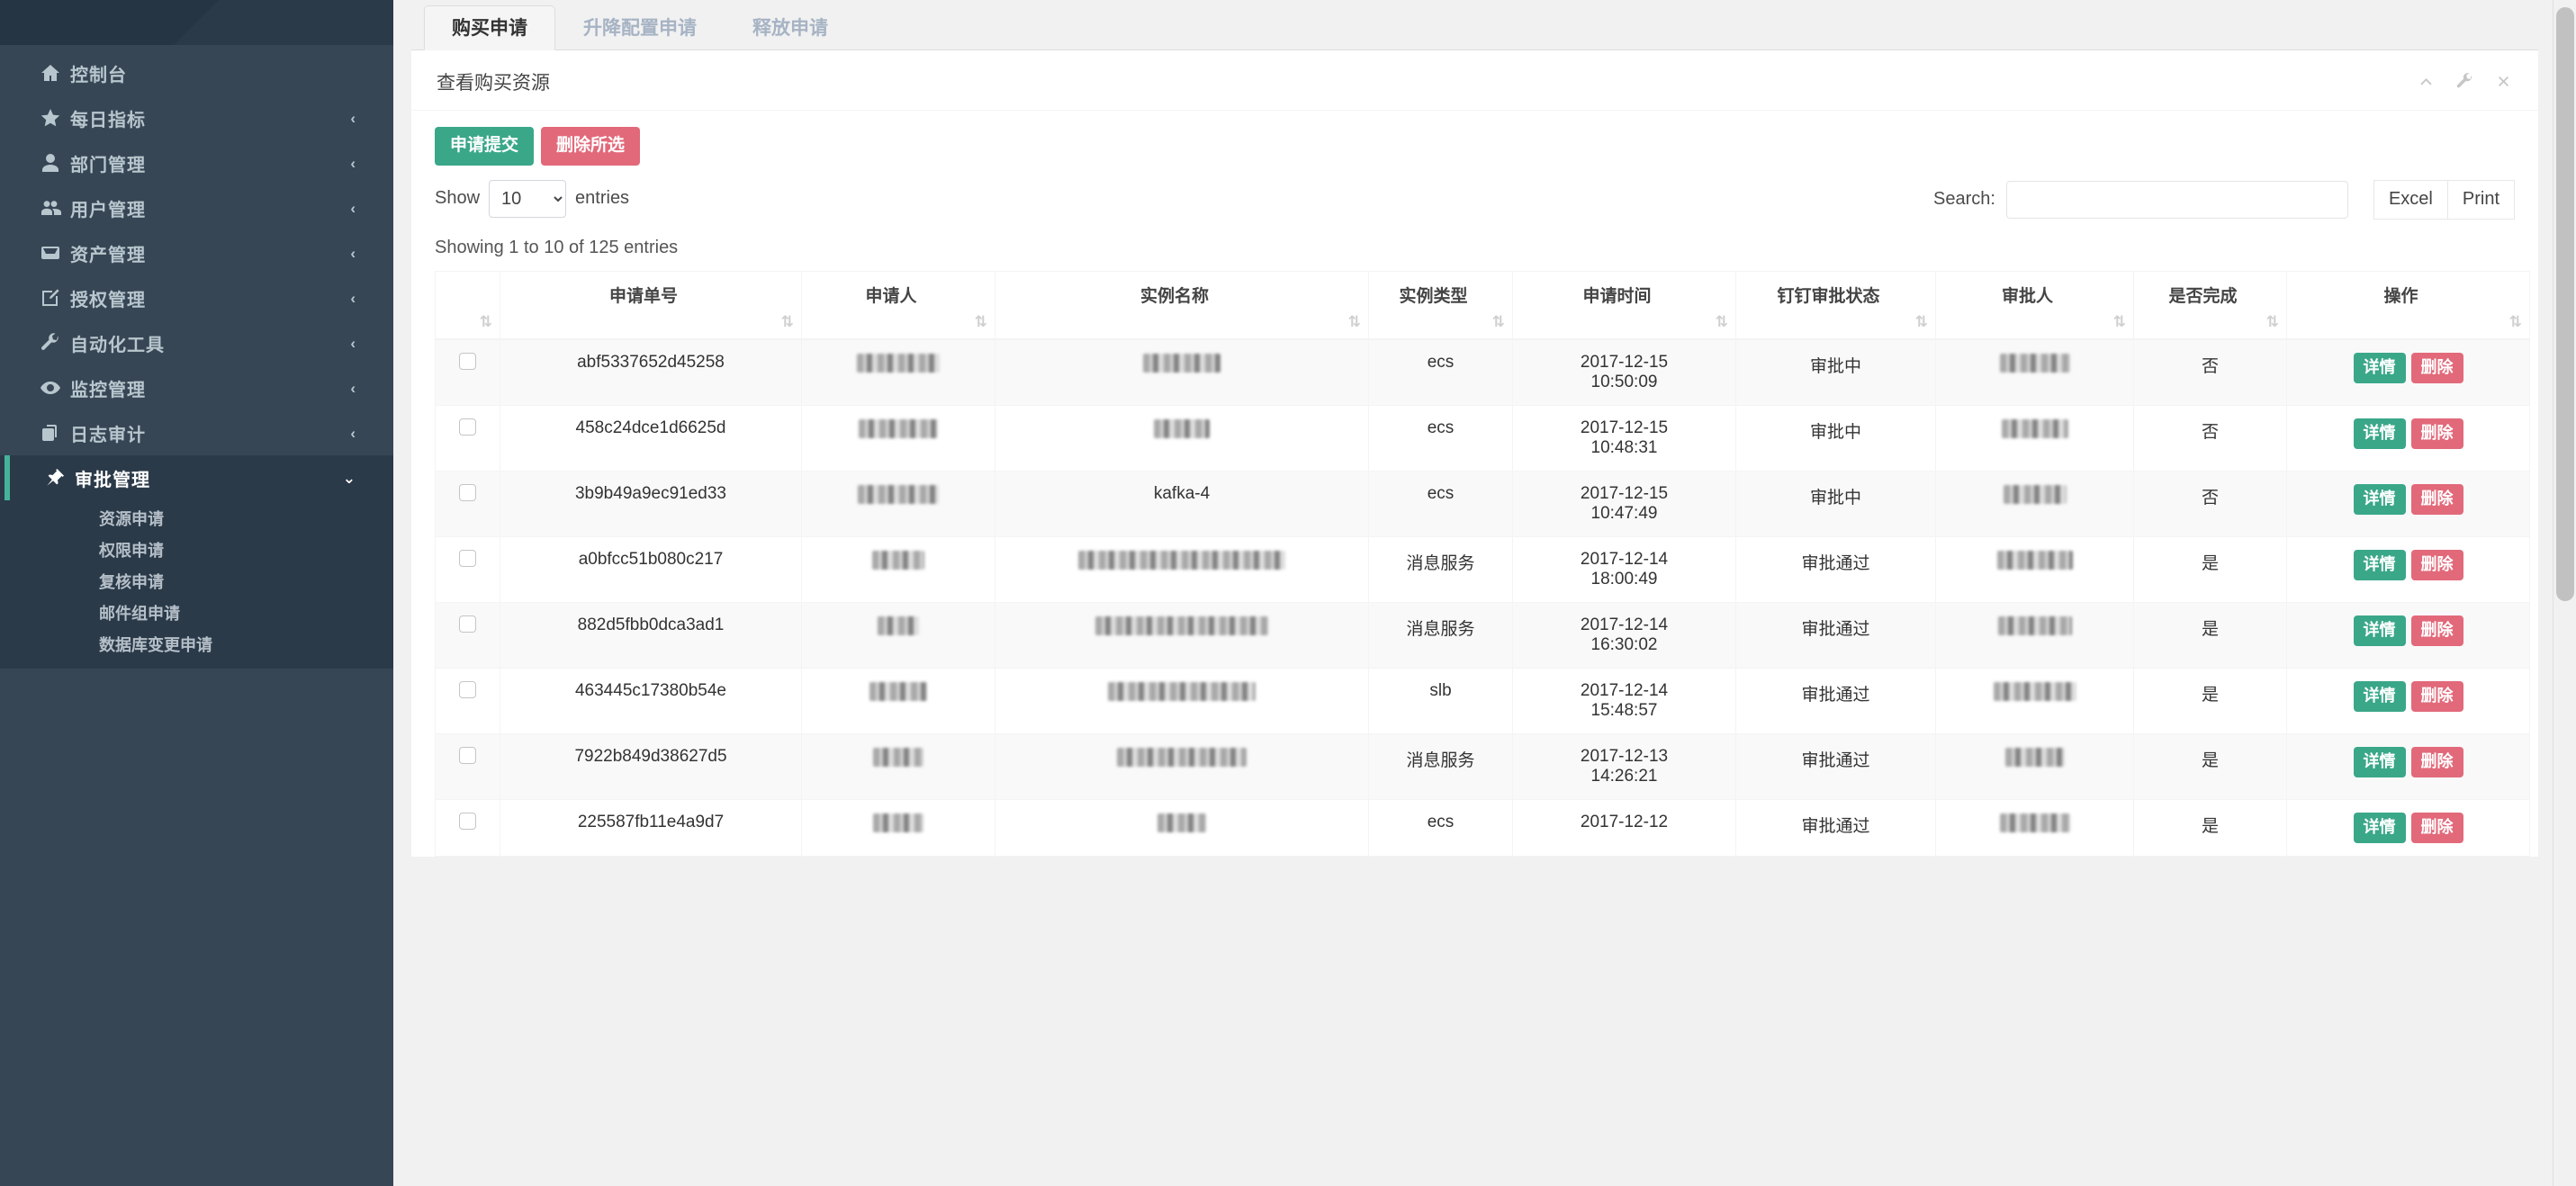  What do you see at coordinates (196, 342) in the screenshot?
I see `sidebar-item-6: 自动化工具 ‹` at bounding box center [196, 342].